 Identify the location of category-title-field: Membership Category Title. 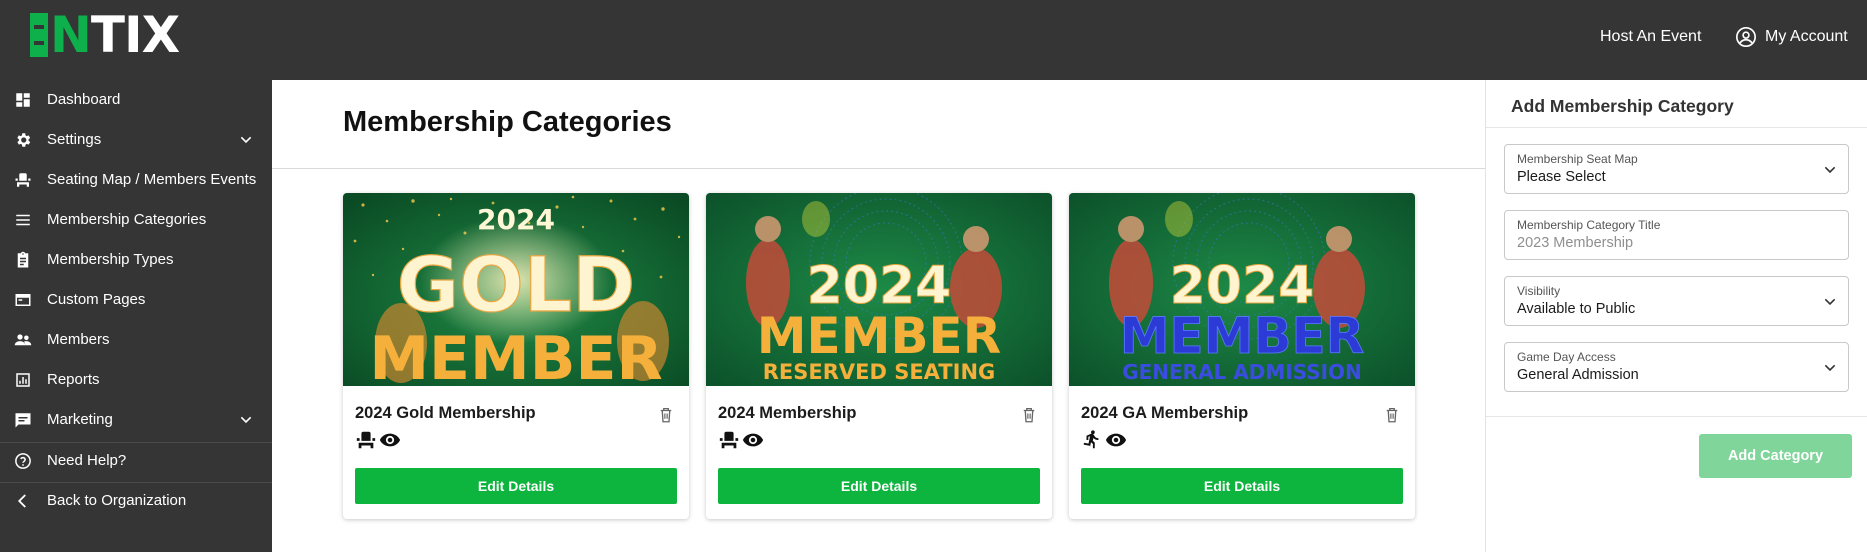
(1676, 235).